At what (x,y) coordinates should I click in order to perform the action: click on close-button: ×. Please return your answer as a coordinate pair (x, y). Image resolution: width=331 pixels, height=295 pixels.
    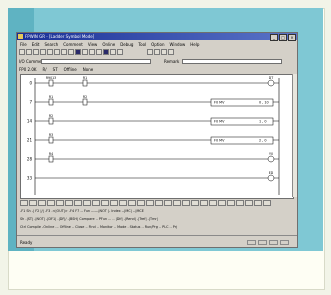
    Looking at the image, I should click on (292, 37).